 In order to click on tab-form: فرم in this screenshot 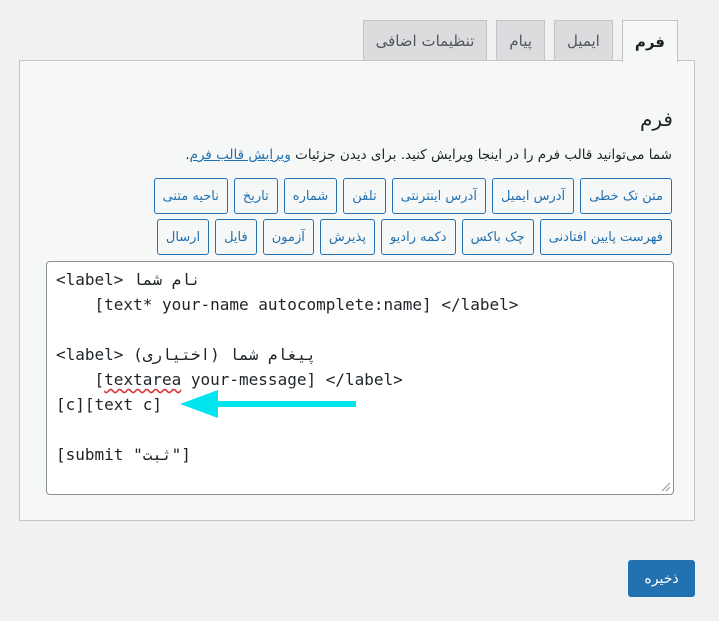, I will do `click(649, 41)`.